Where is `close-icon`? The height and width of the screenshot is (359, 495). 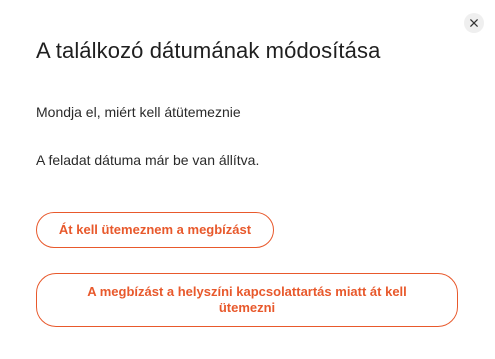 close-icon is located at coordinates (474, 23).